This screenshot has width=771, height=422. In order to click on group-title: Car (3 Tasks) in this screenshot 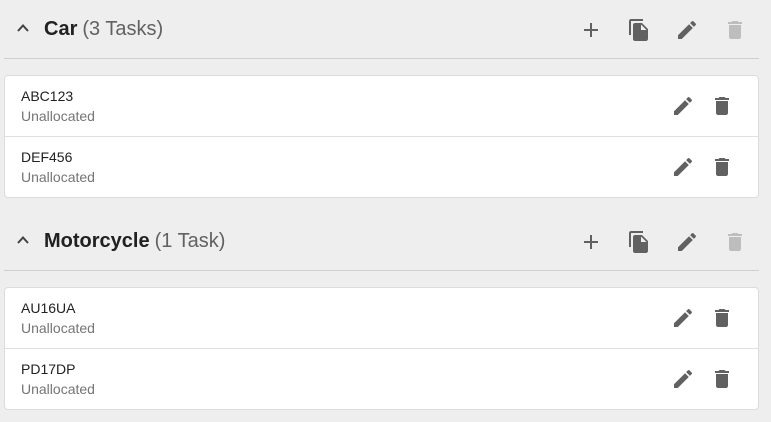, I will do `click(103, 29)`.